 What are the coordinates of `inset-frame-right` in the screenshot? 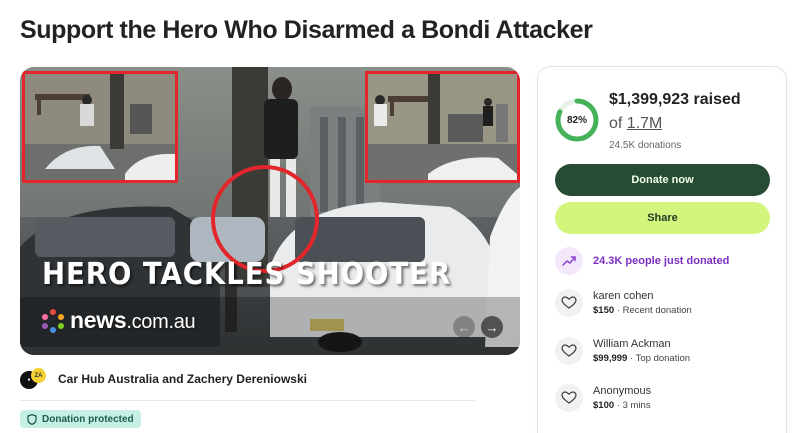 It's located at (442, 127).